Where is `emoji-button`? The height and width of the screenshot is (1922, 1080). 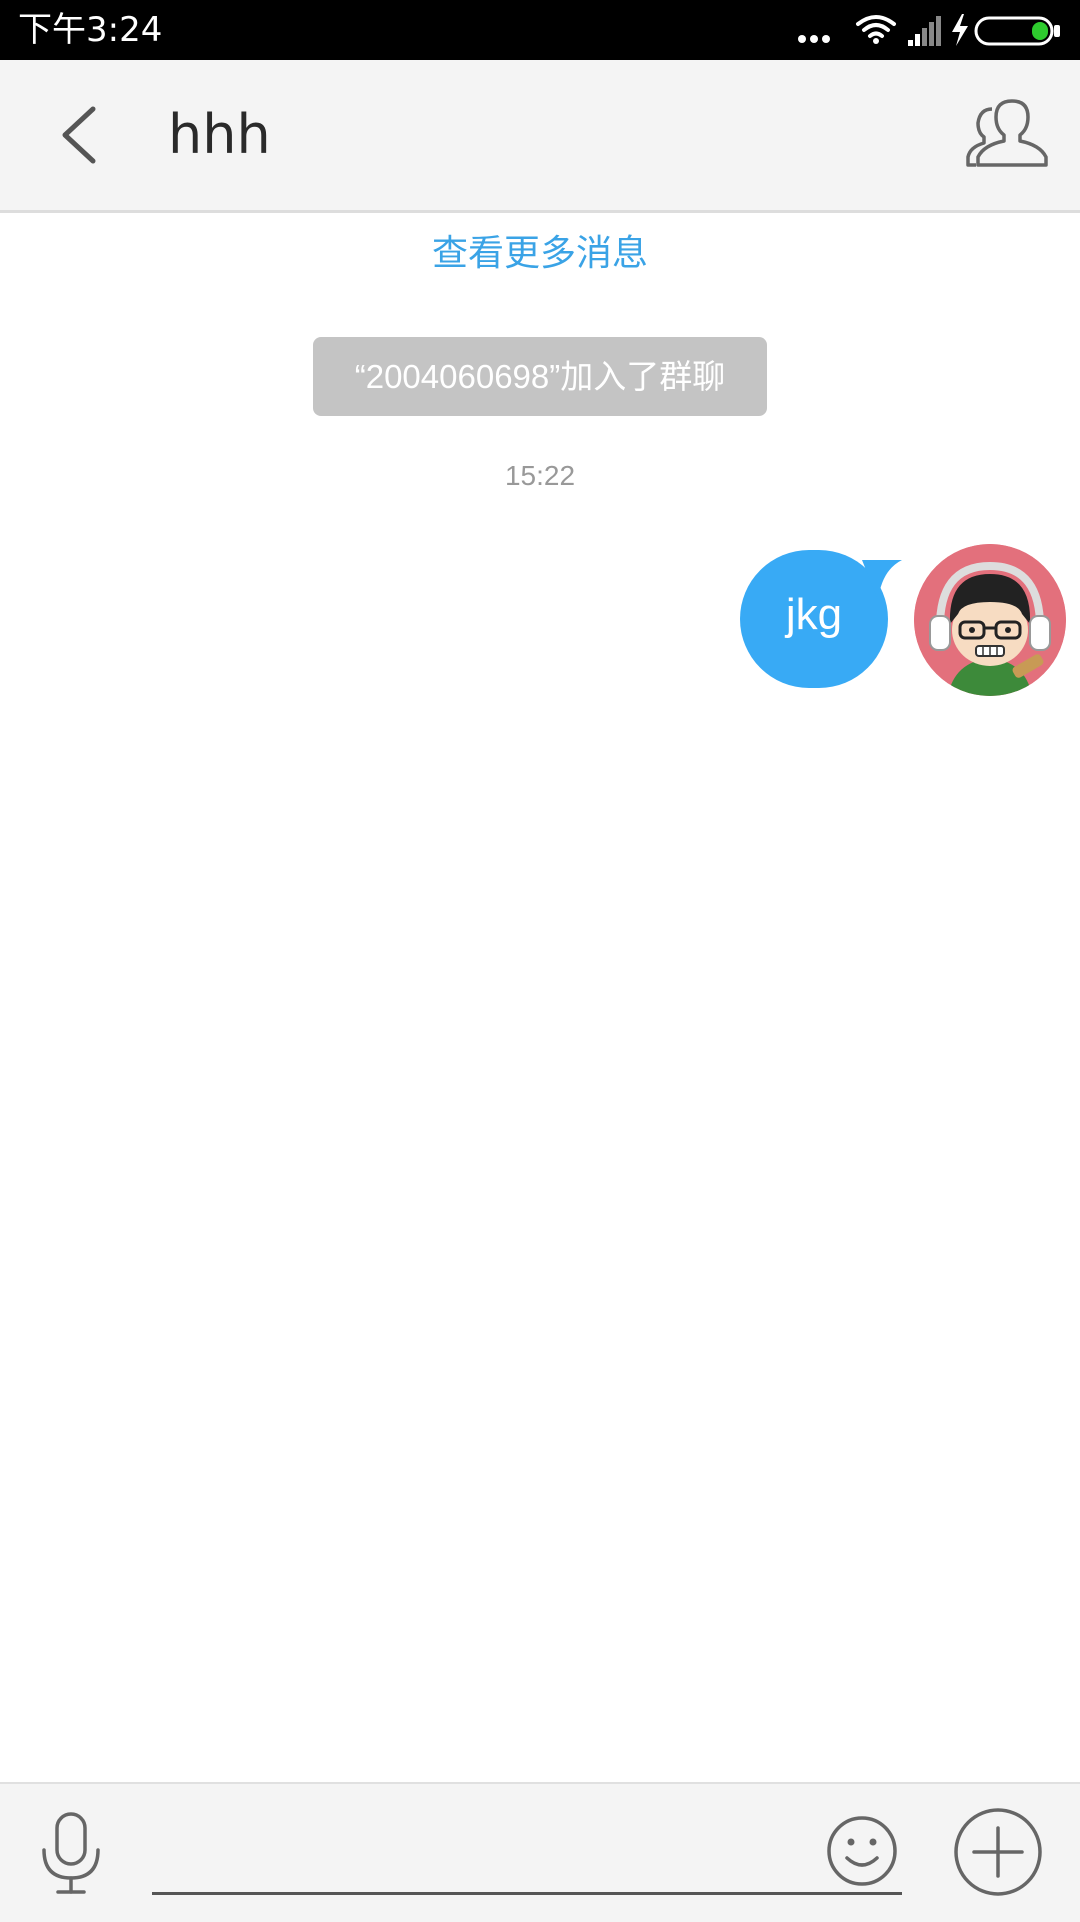
emoji-button is located at coordinates (862, 1851).